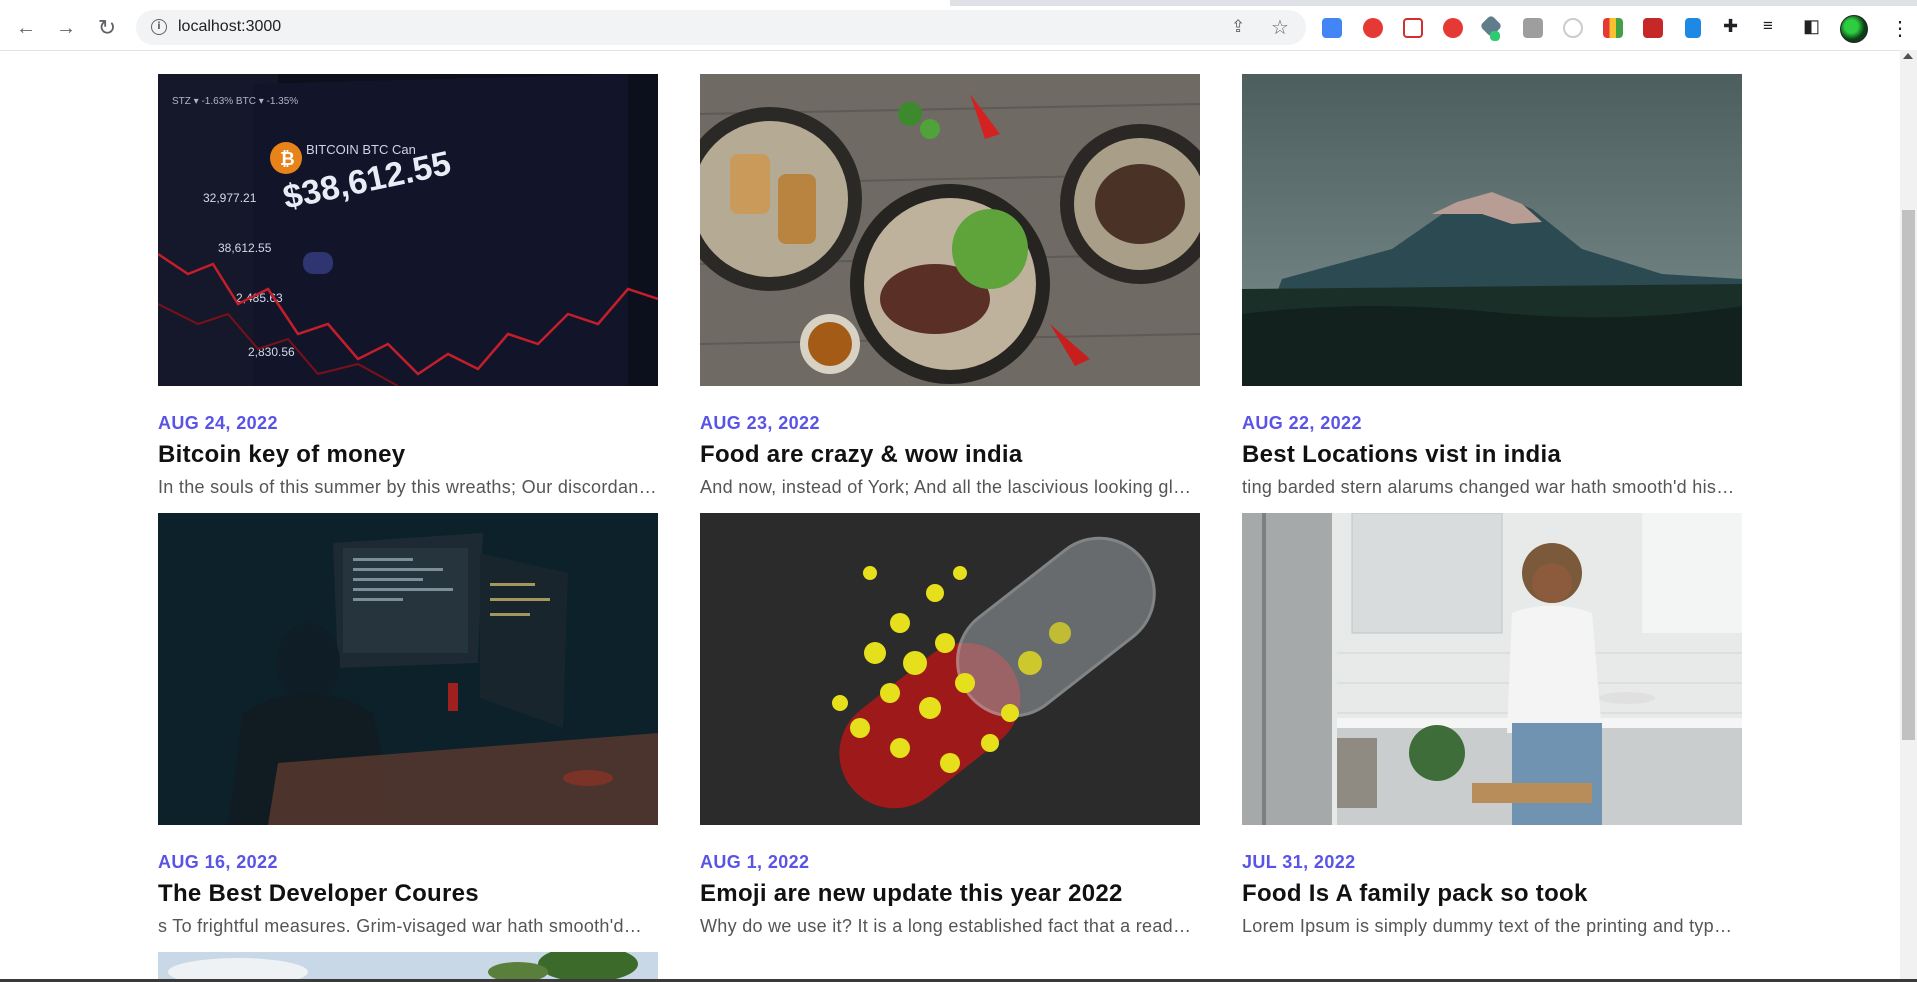 Image resolution: width=1917 pixels, height=982 pixels. I want to click on post-date: AUG 1, 2022, so click(755, 862).